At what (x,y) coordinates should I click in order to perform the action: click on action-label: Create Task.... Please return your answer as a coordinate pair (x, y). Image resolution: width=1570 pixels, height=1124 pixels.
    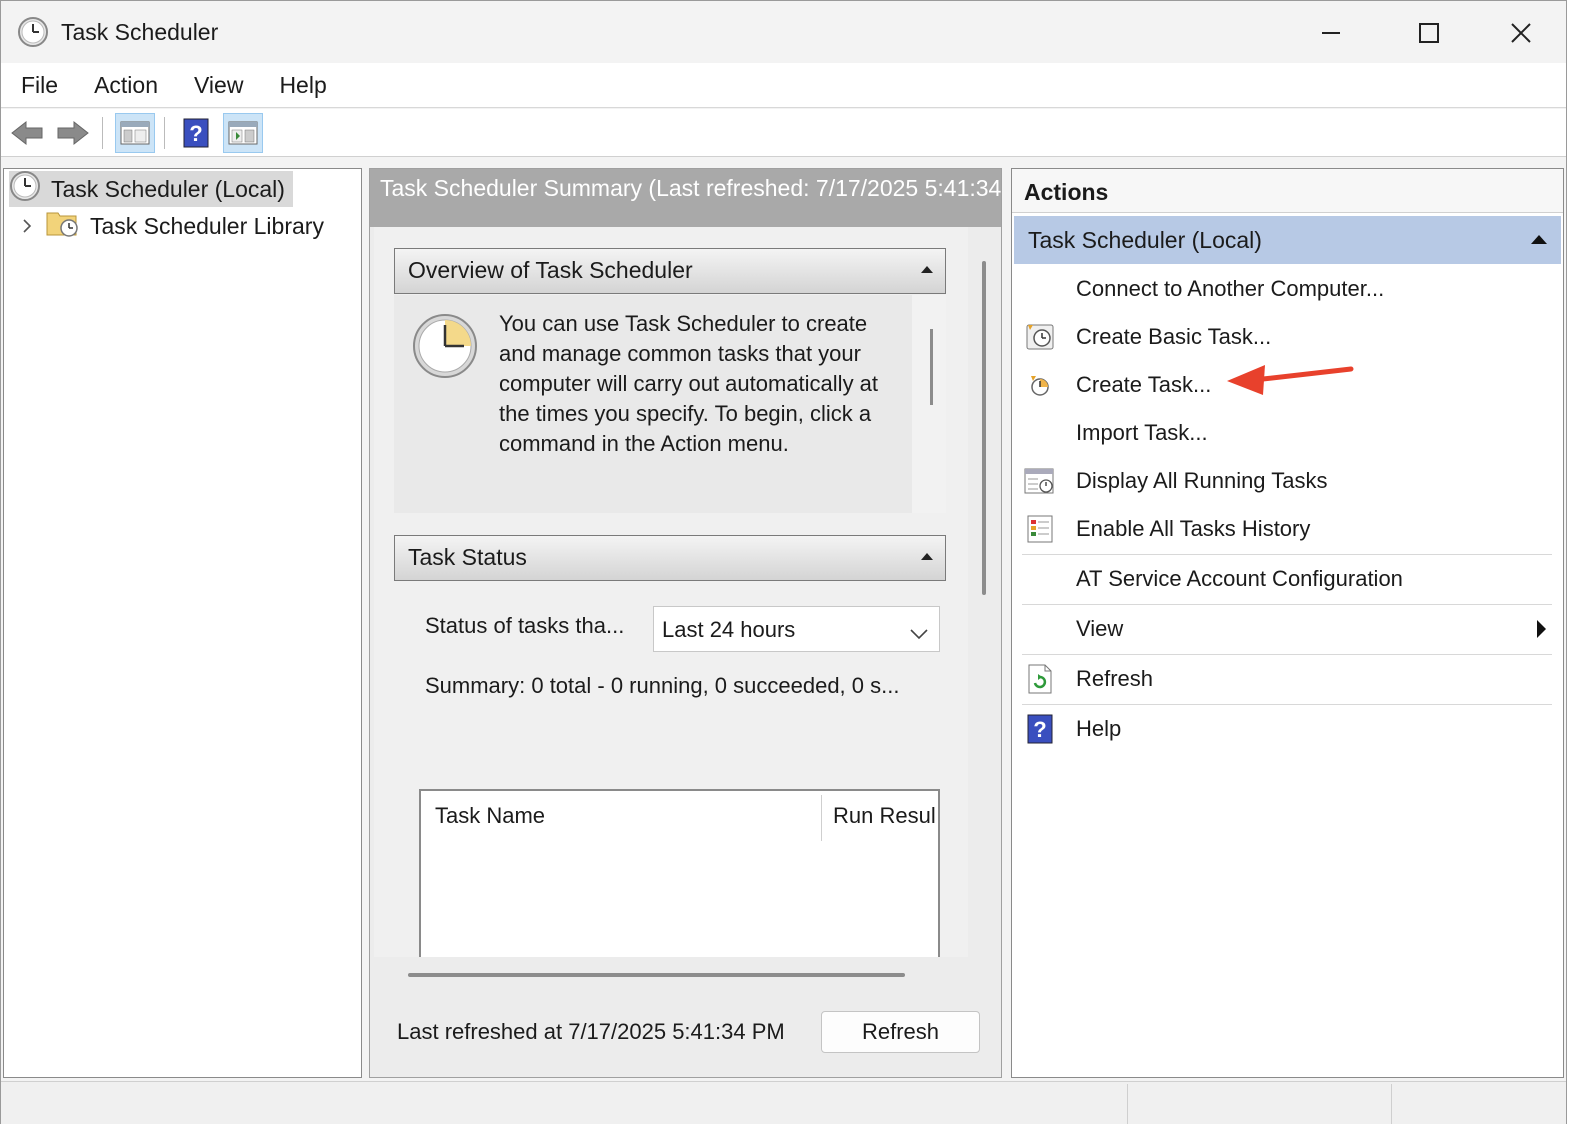
    Looking at the image, I should click on (1144, 384).